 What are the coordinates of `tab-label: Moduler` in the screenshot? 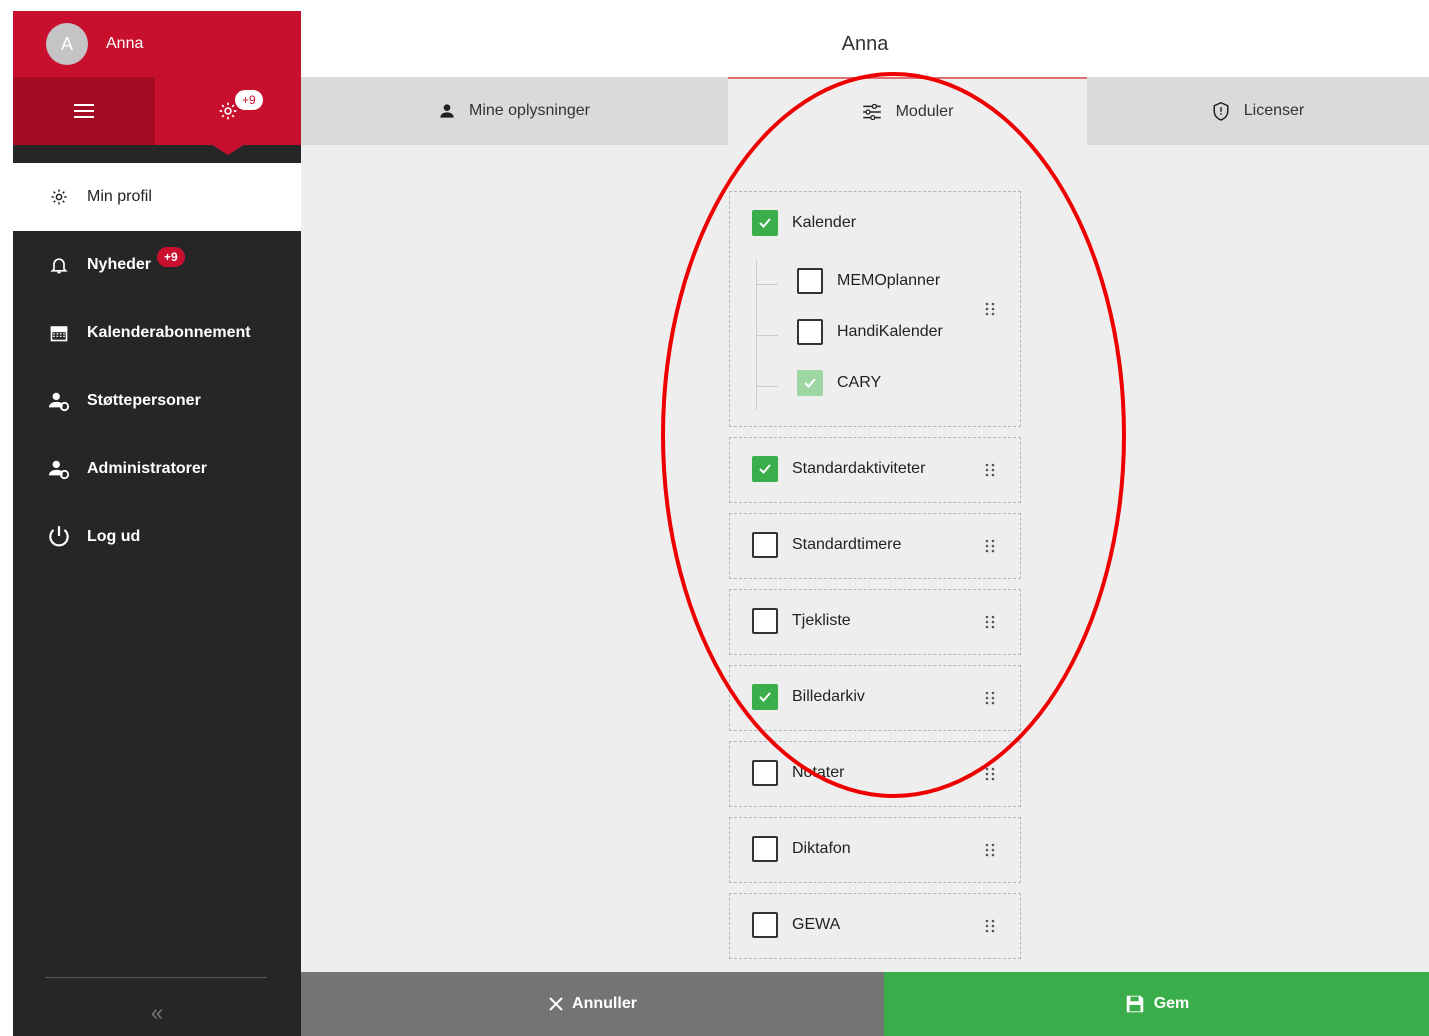 It's located at (924, 111).